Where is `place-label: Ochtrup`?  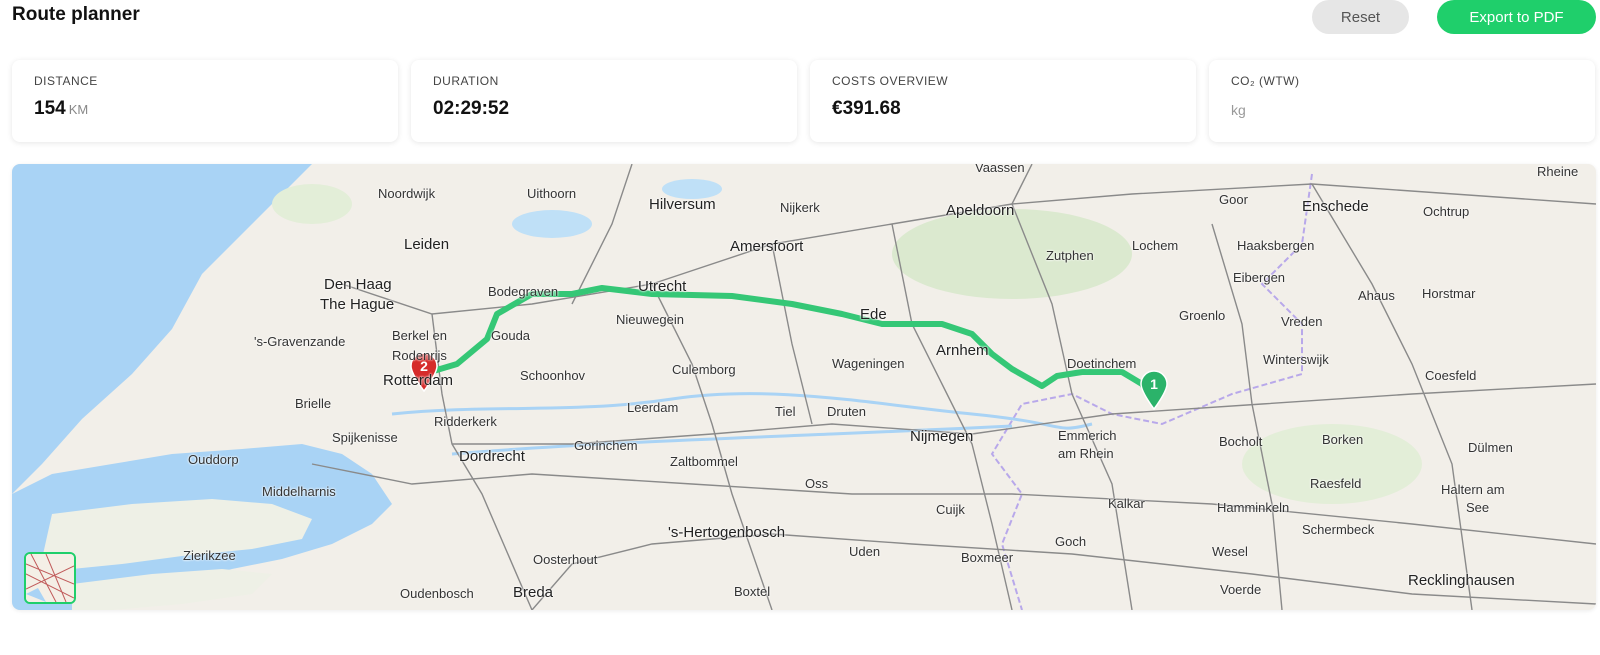 place-label: Ochtrup is located at coordinates (1446, 211).